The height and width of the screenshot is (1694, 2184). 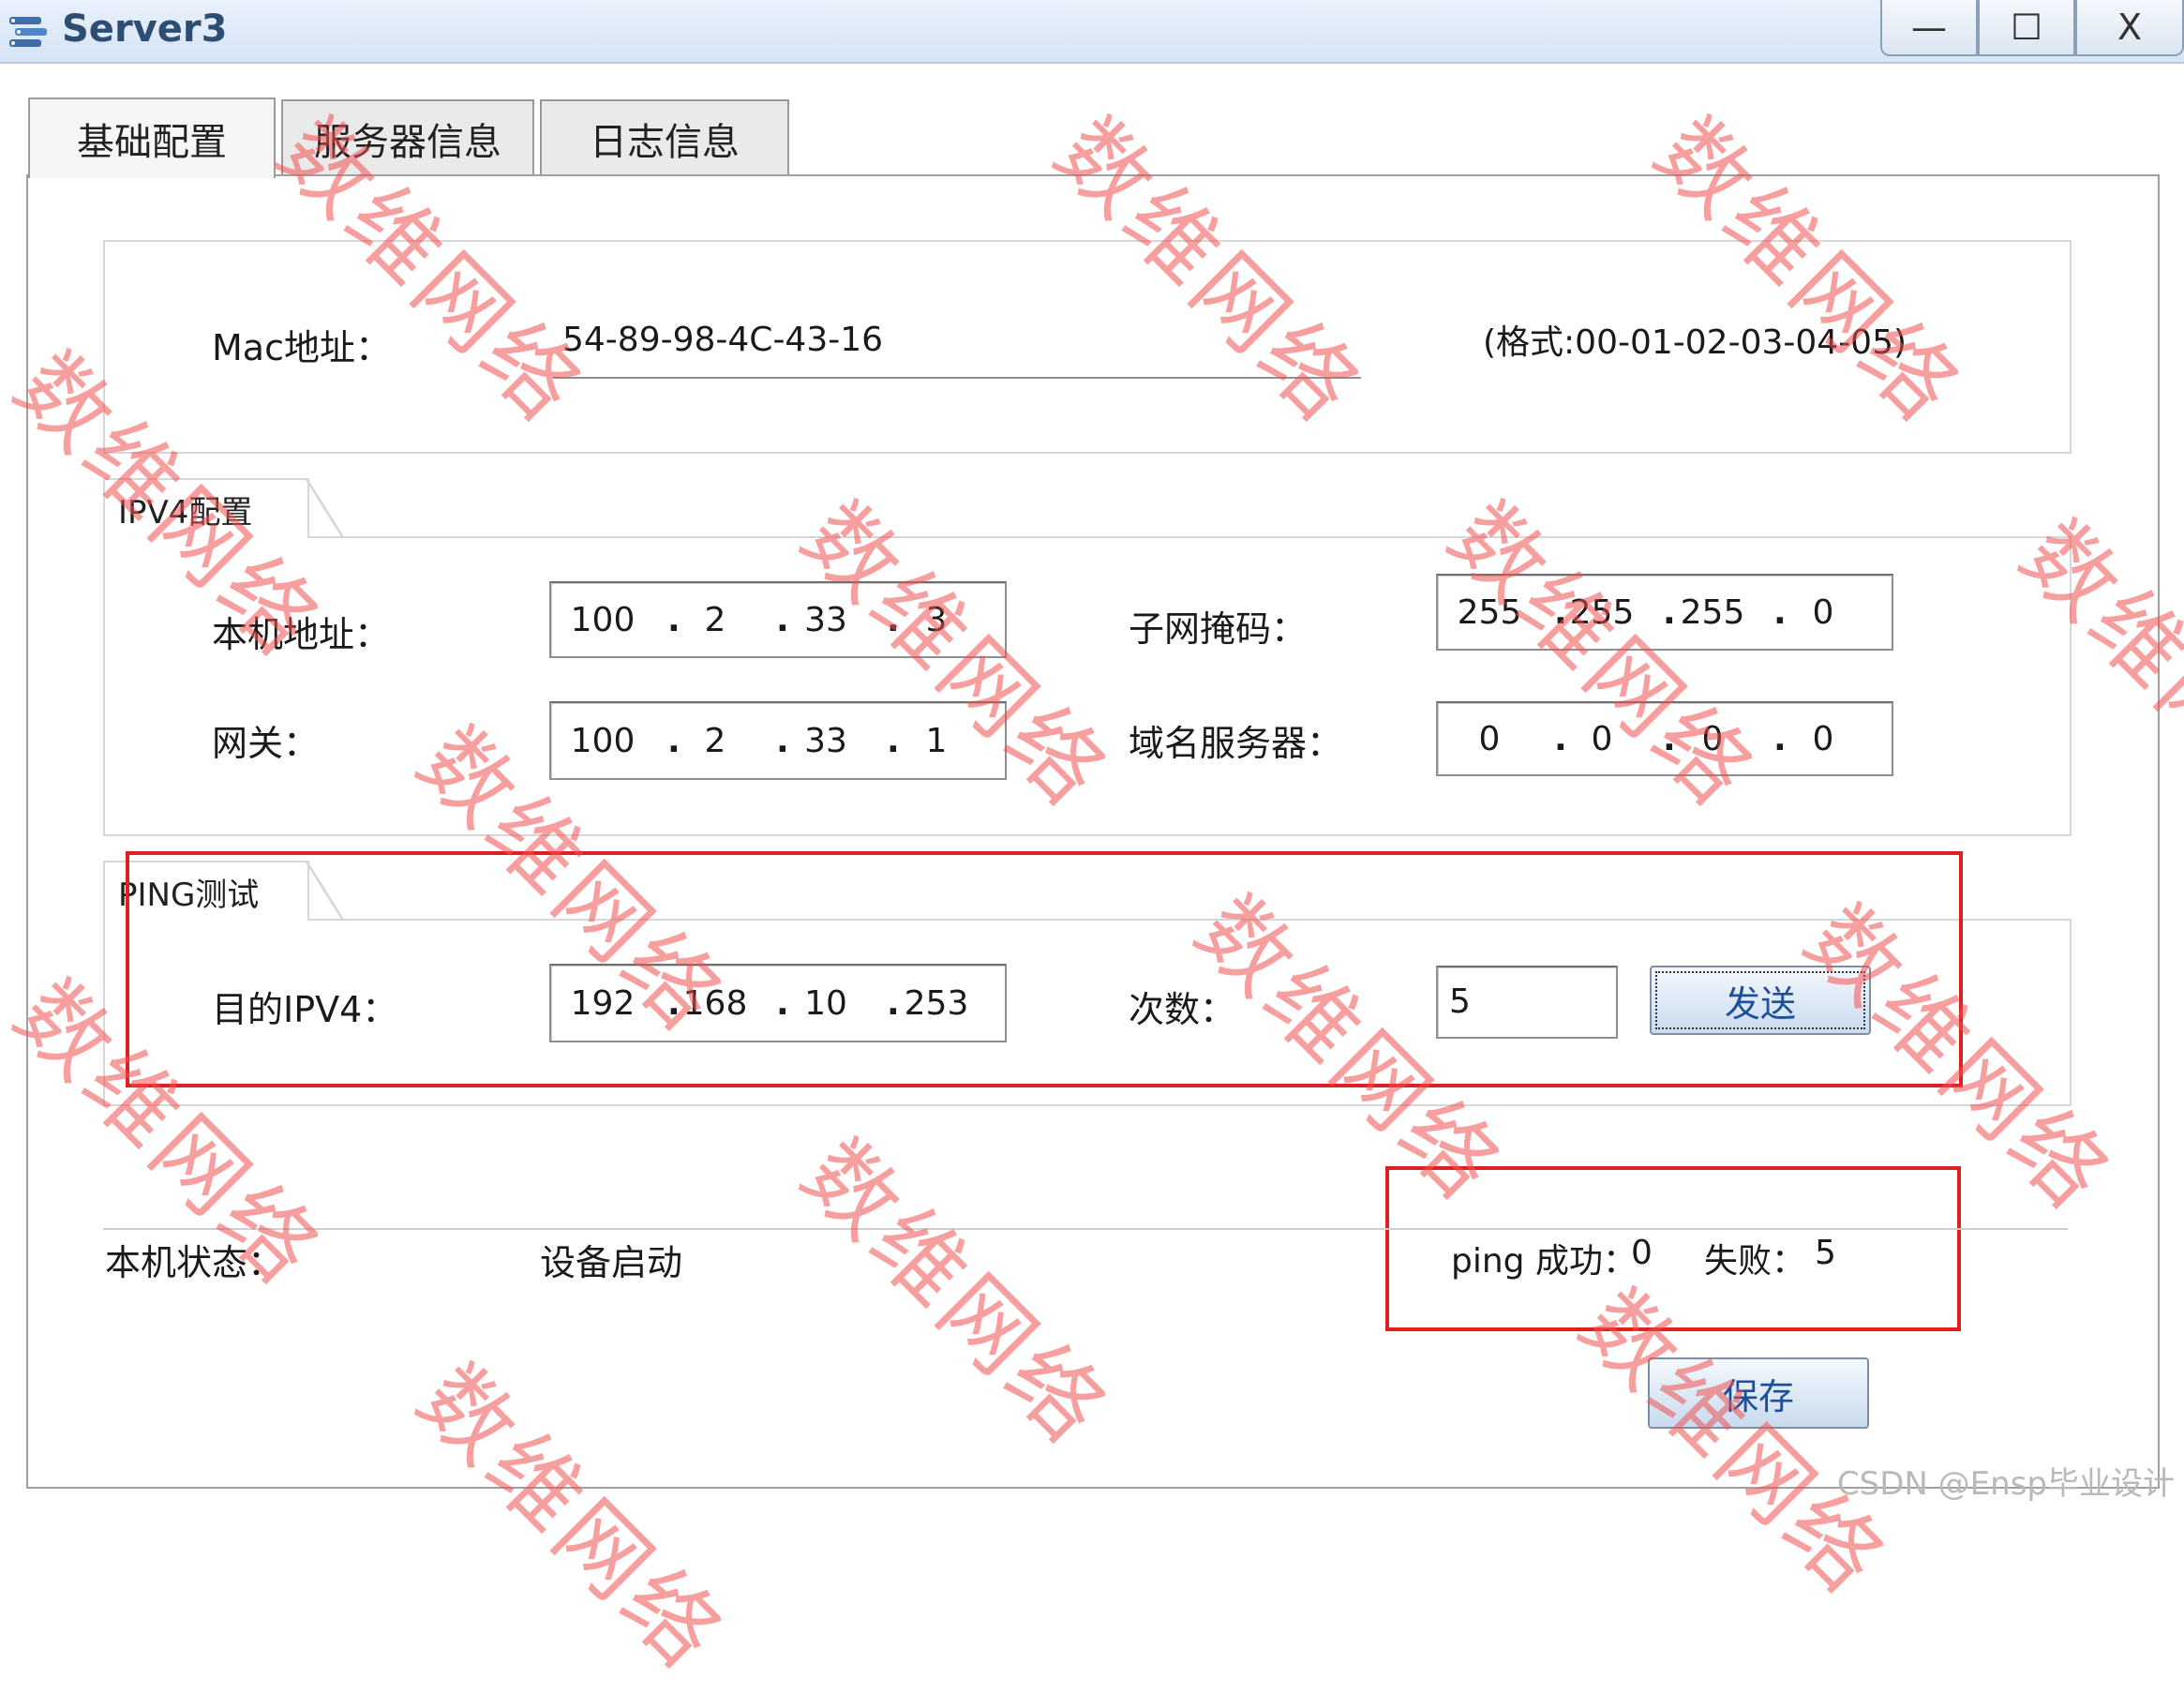 I want to click on ipv4-tab-edge, so click(x=324, y=508).